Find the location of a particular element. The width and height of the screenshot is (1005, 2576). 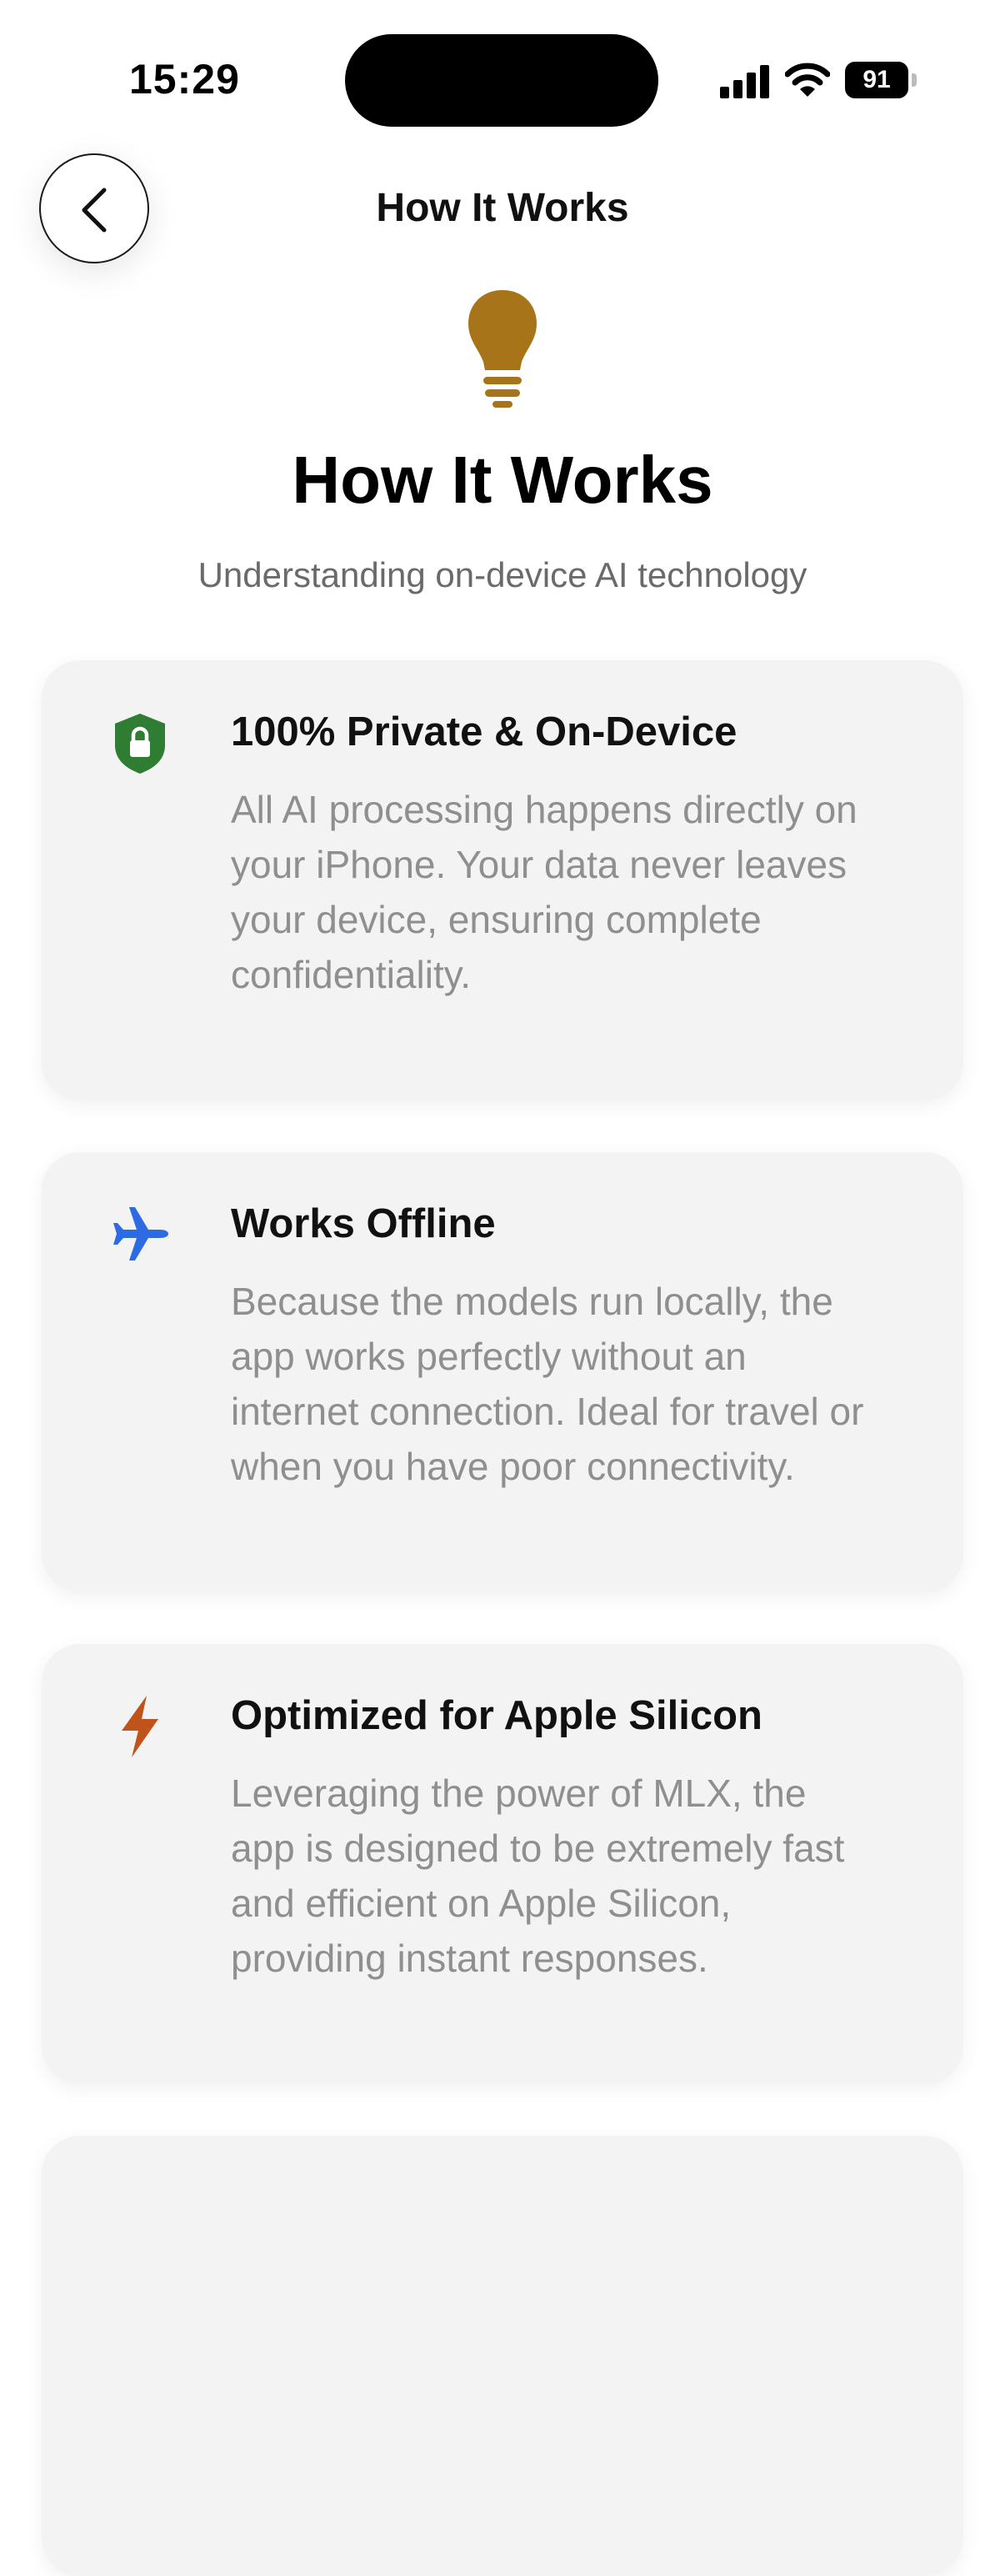

bolt-icon is located at coordinates (140, 1726).